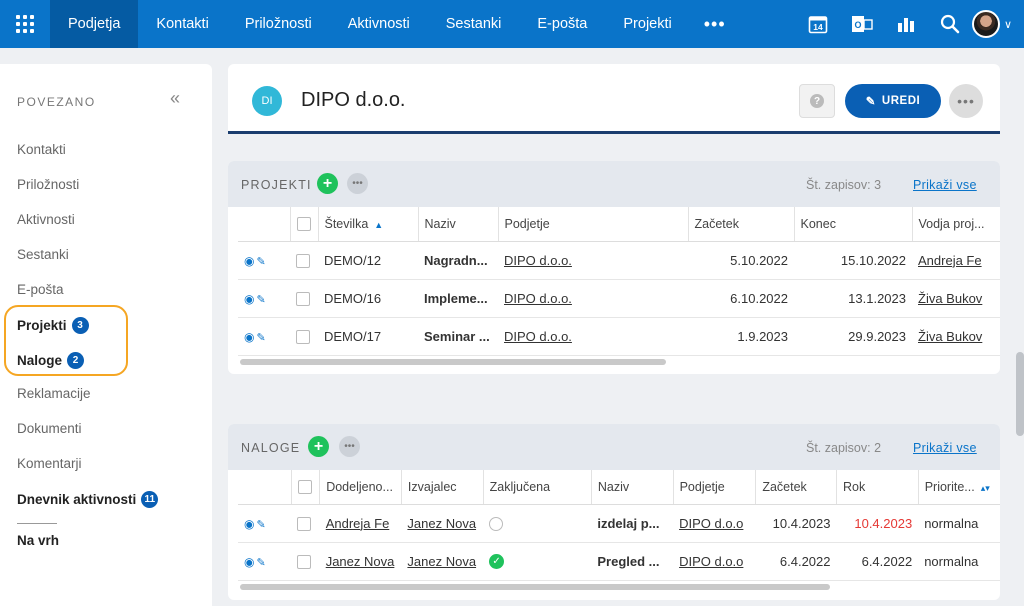  Describe the element at coordinates (88, 499) in the screenshot. I see `sidebar-item-dnevnik: Dnevnik aktivnosti 11` at that location.